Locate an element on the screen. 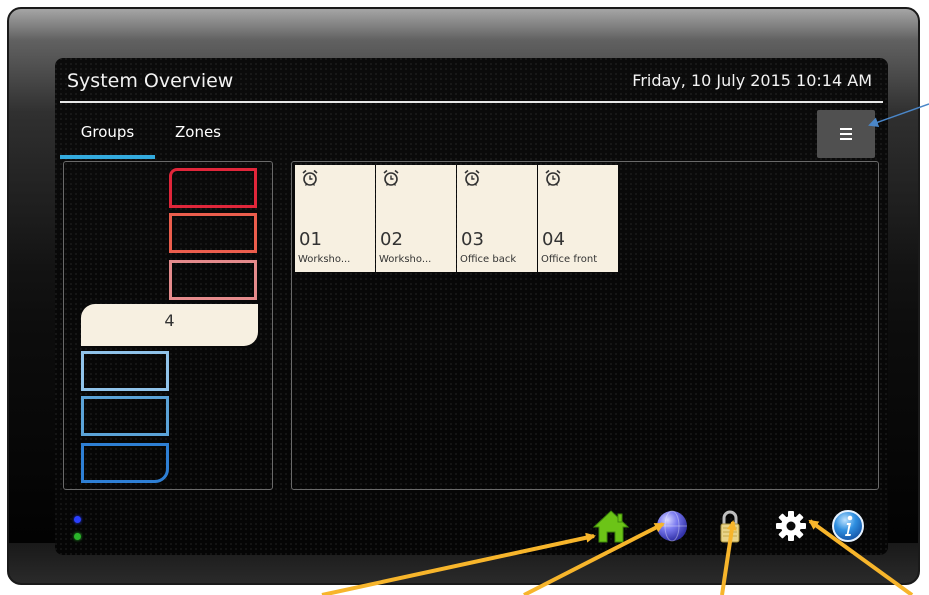  lock-button is located at coordinates (730, 526).